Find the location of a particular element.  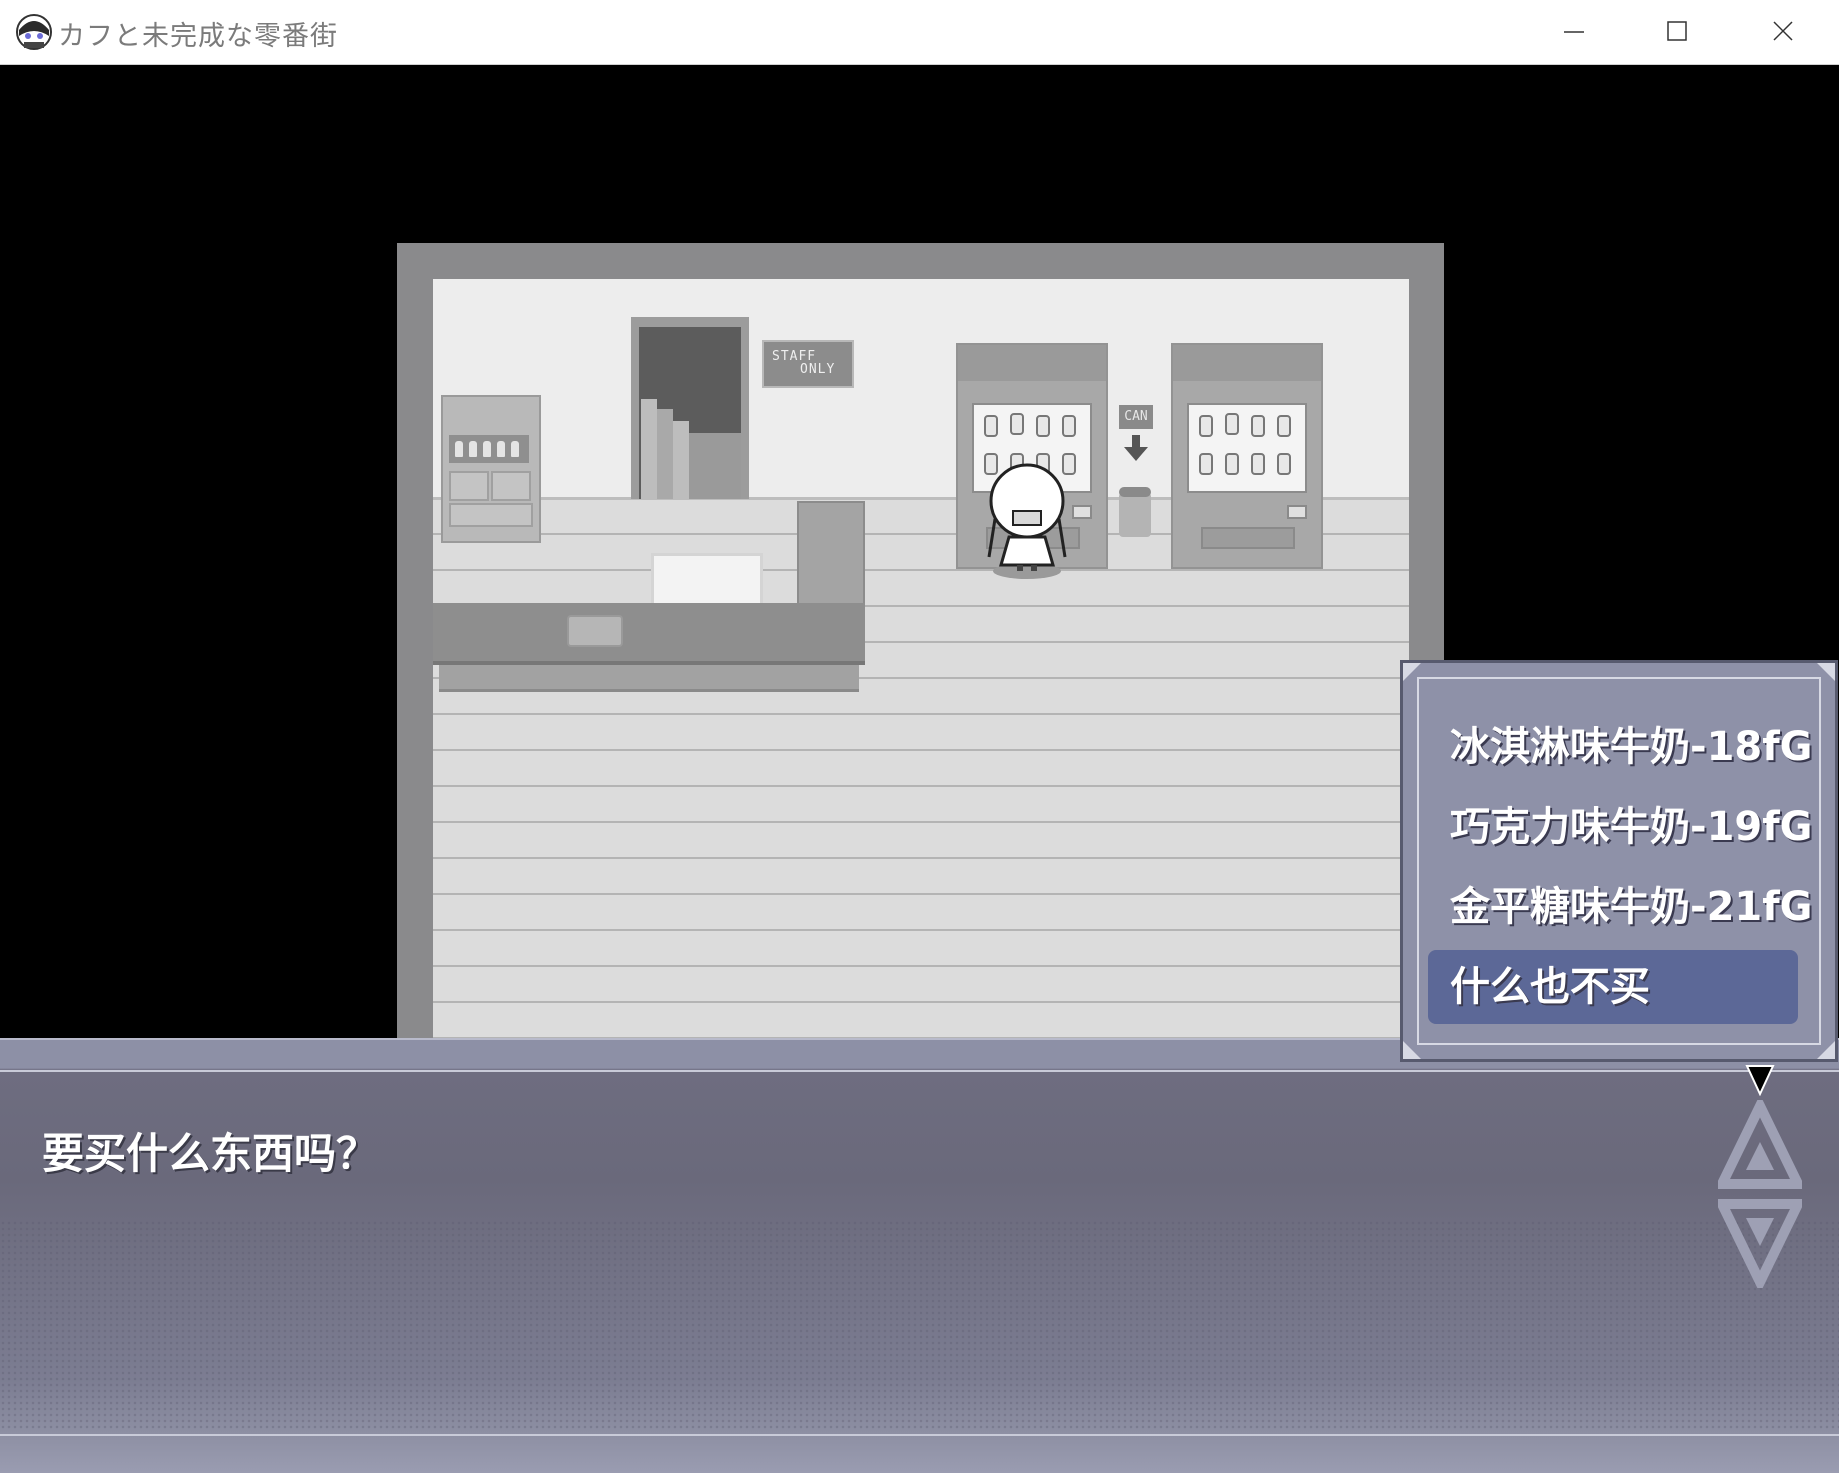

staff-door is located at coordinates (690, 408).